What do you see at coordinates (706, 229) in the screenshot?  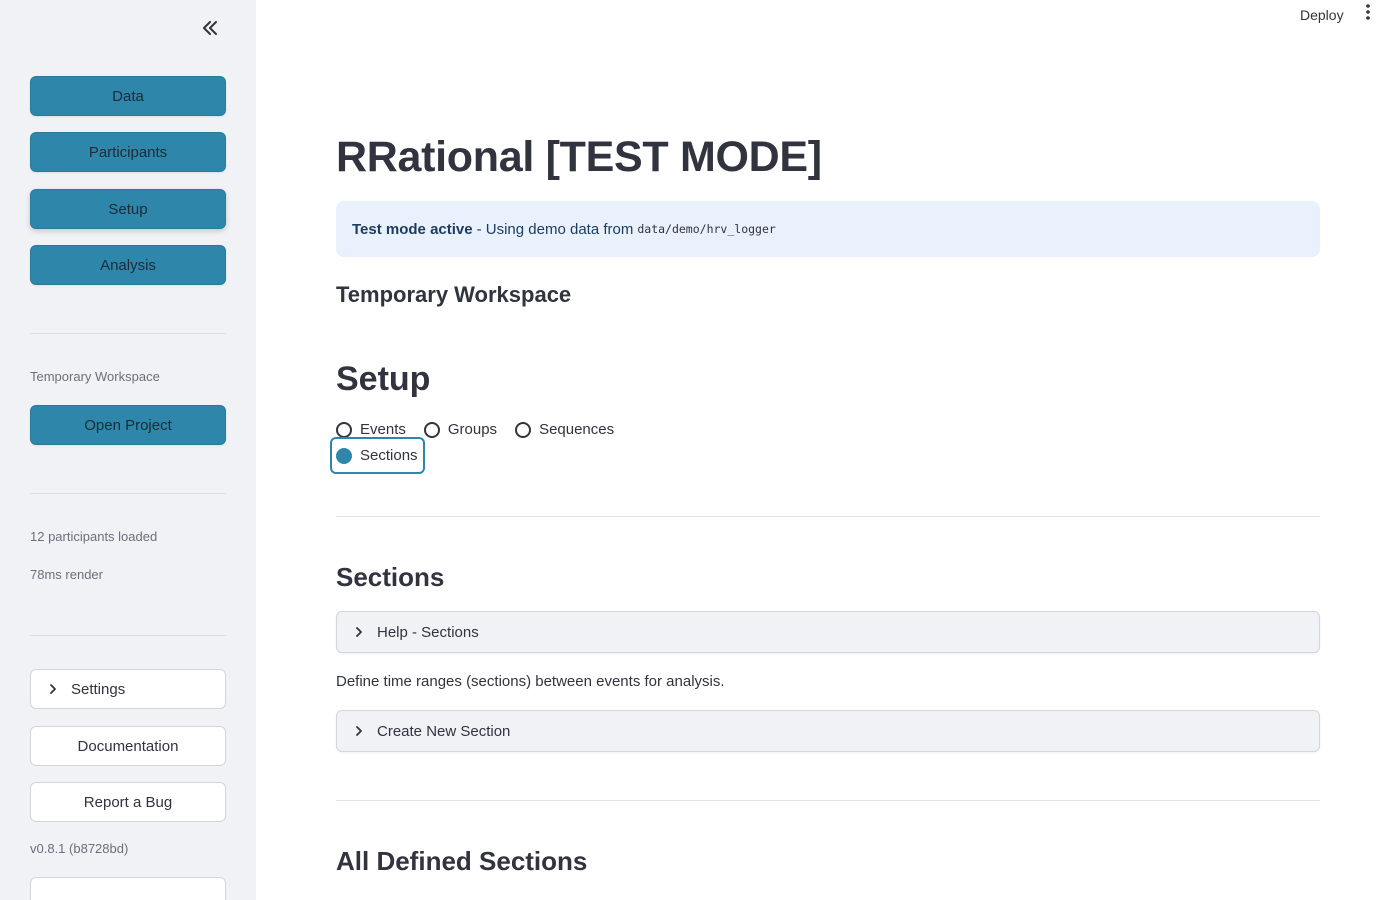 I see `info-code: data/demo/hrv_logger` at bounding box center [706, 229].